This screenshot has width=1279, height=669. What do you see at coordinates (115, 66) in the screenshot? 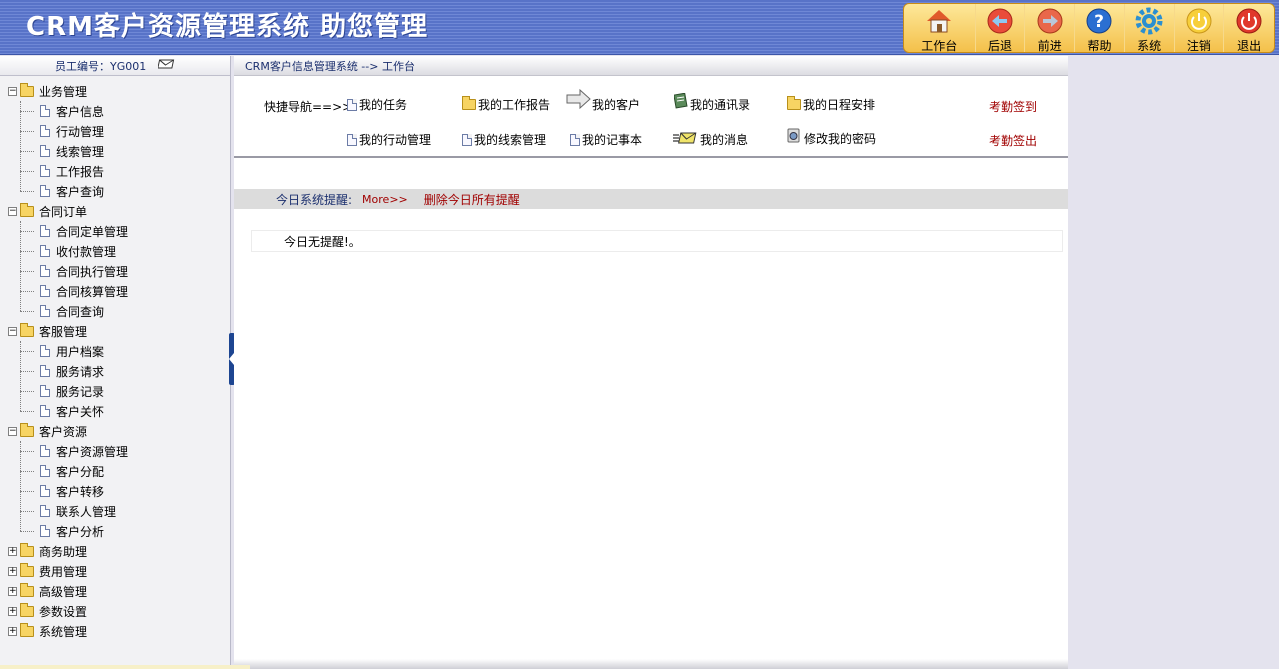
I see `employee-bar: 员工编号：YG001` at bounding box center [115, 66].